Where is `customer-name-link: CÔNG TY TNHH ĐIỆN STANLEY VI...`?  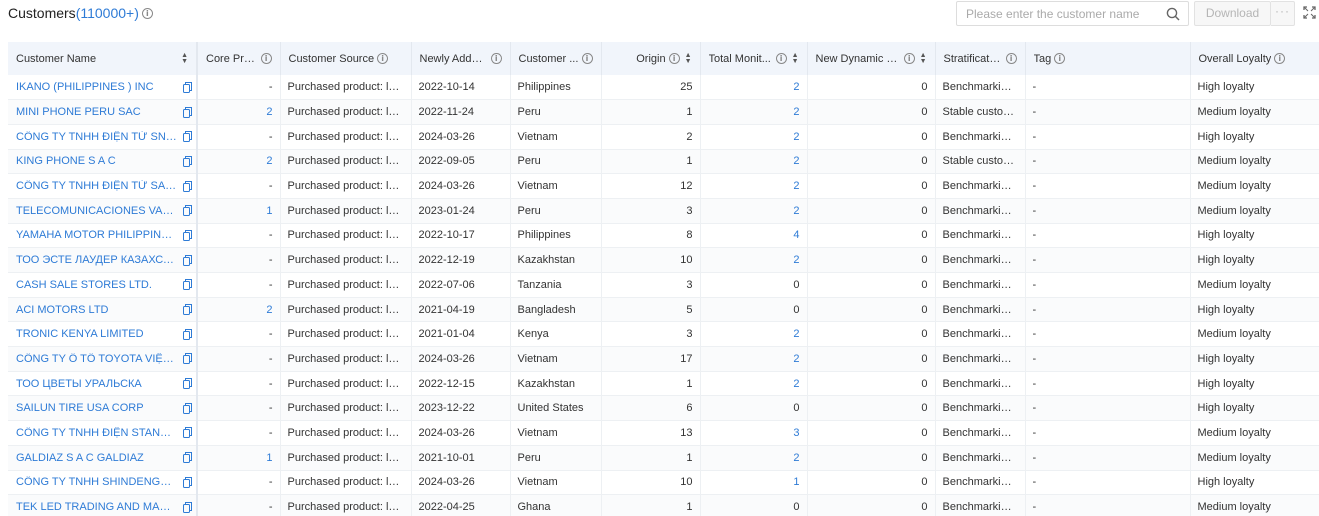 customer-name-link: CÔNG TY TNHH ĐIỆN STANLEY VI... is located at coordinates (96, 433).